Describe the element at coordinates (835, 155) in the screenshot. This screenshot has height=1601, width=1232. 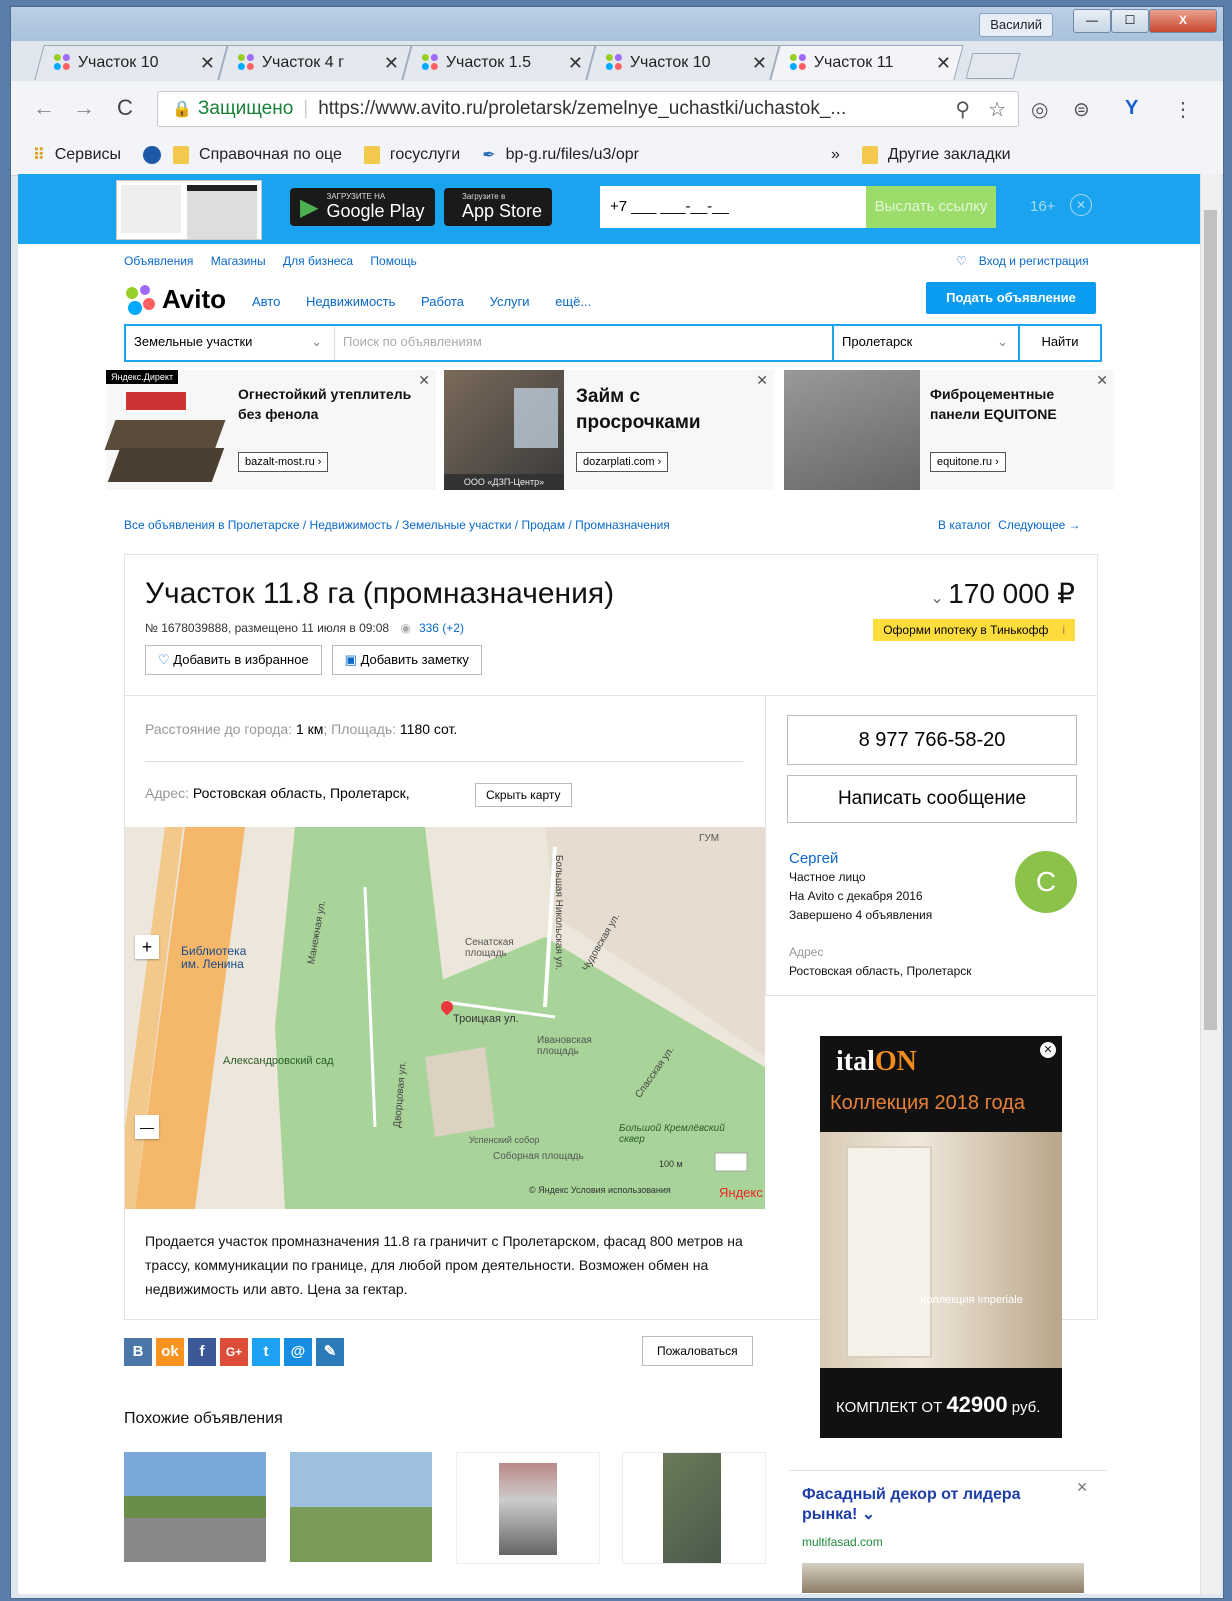
I see `bookmarks-more: »` at that location.